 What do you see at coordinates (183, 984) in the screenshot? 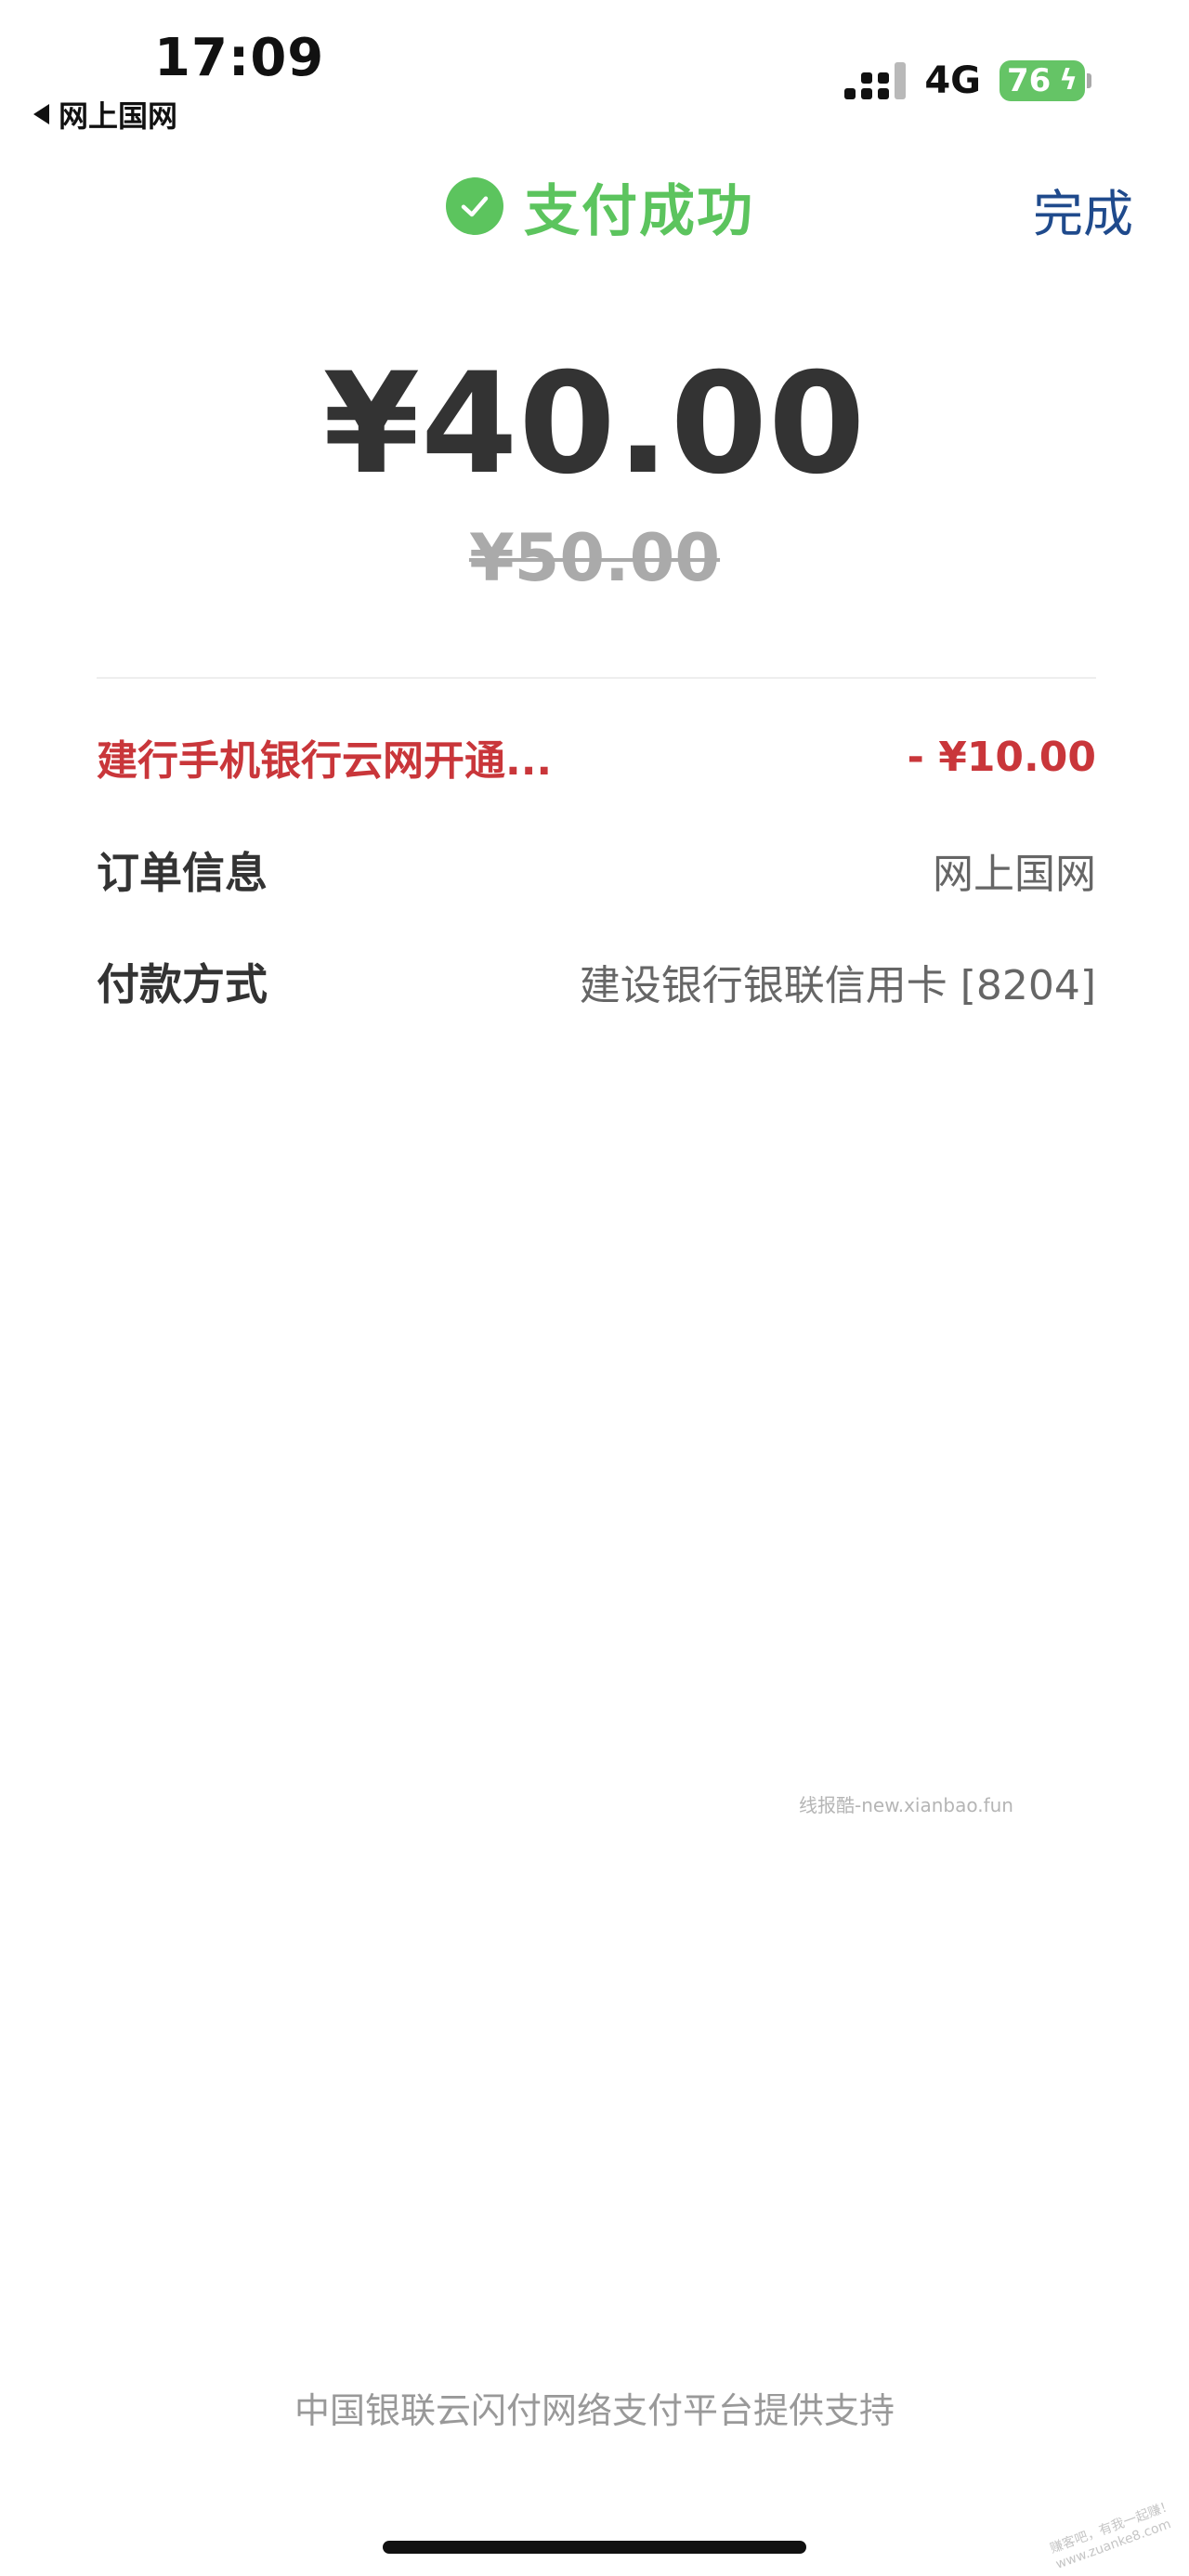
I see `payment-method-label: 付款方式` at bounding box center [183, 984].